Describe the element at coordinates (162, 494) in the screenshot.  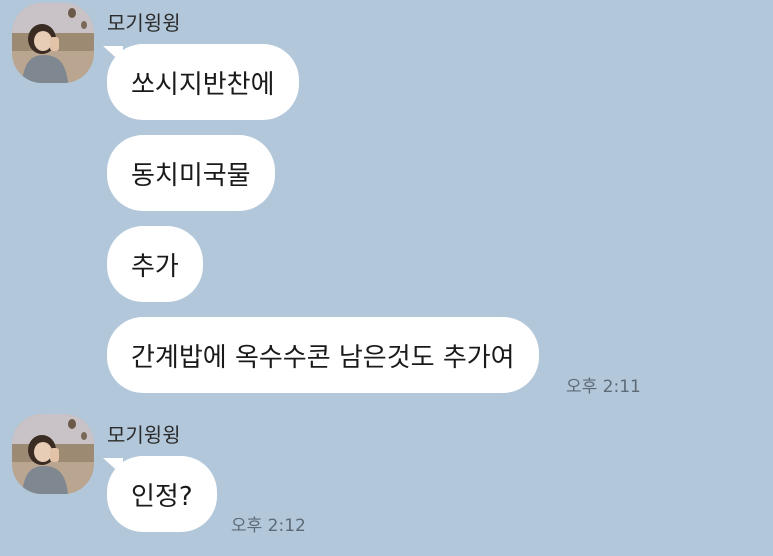
I see `message-bubble: 인정?` at that location.